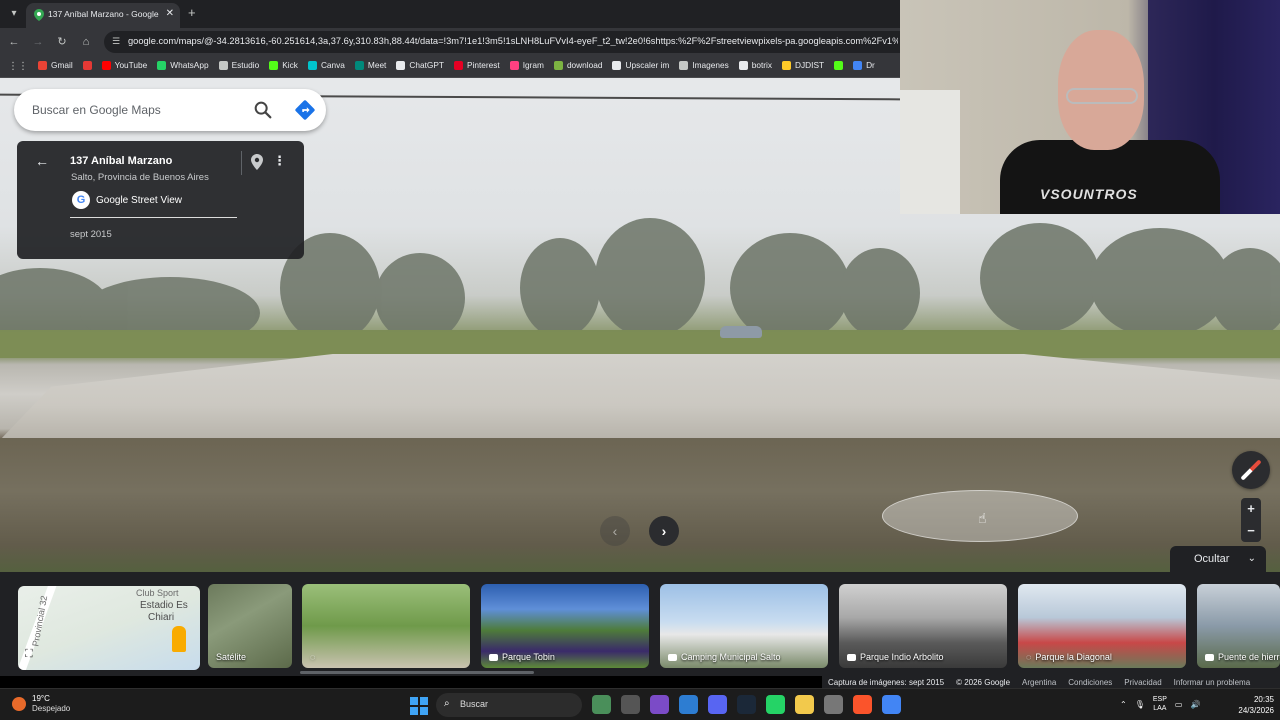 The height and width of the screenshot is (720, 1280). I want to click on network-icon: ▭, so click(1179, 704).